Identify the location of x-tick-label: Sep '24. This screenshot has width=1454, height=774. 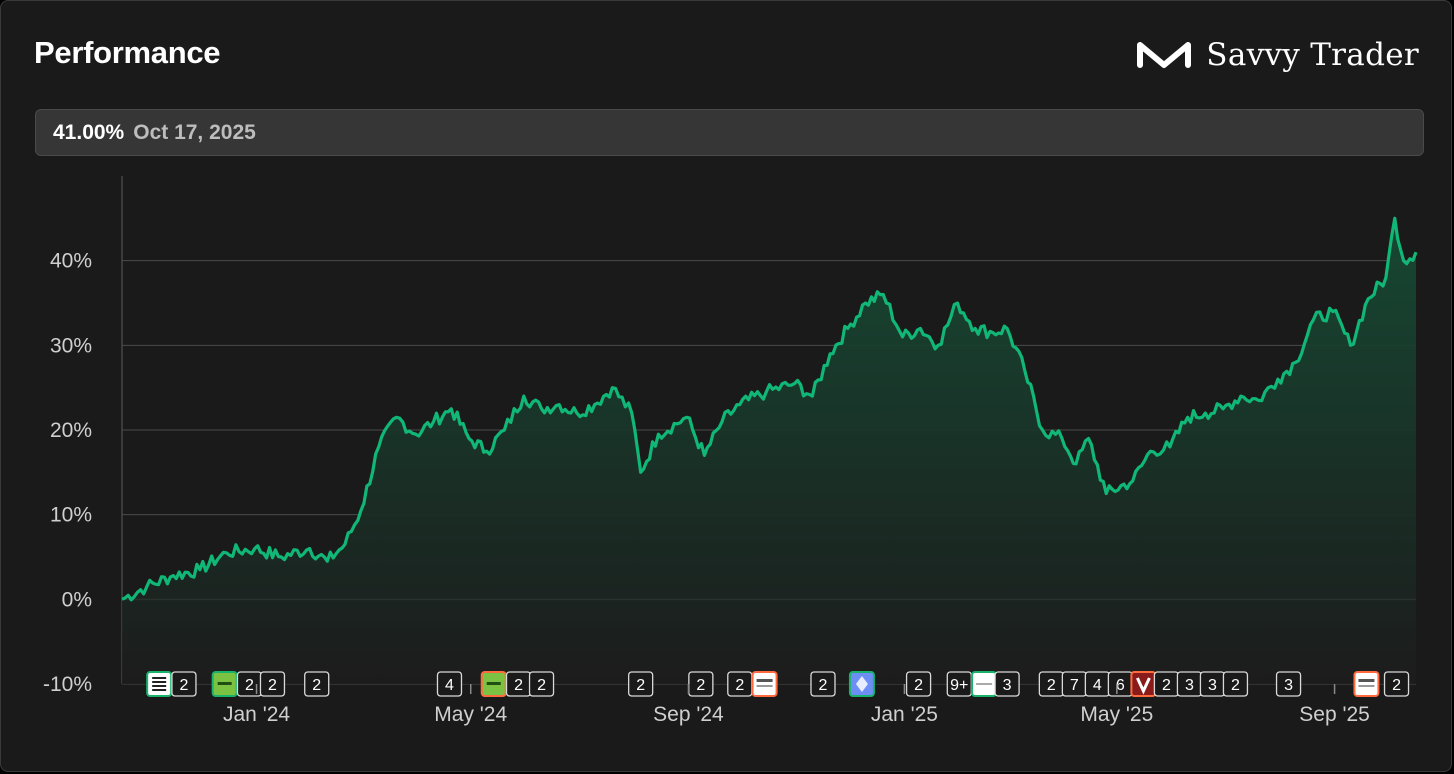
(688, 714).